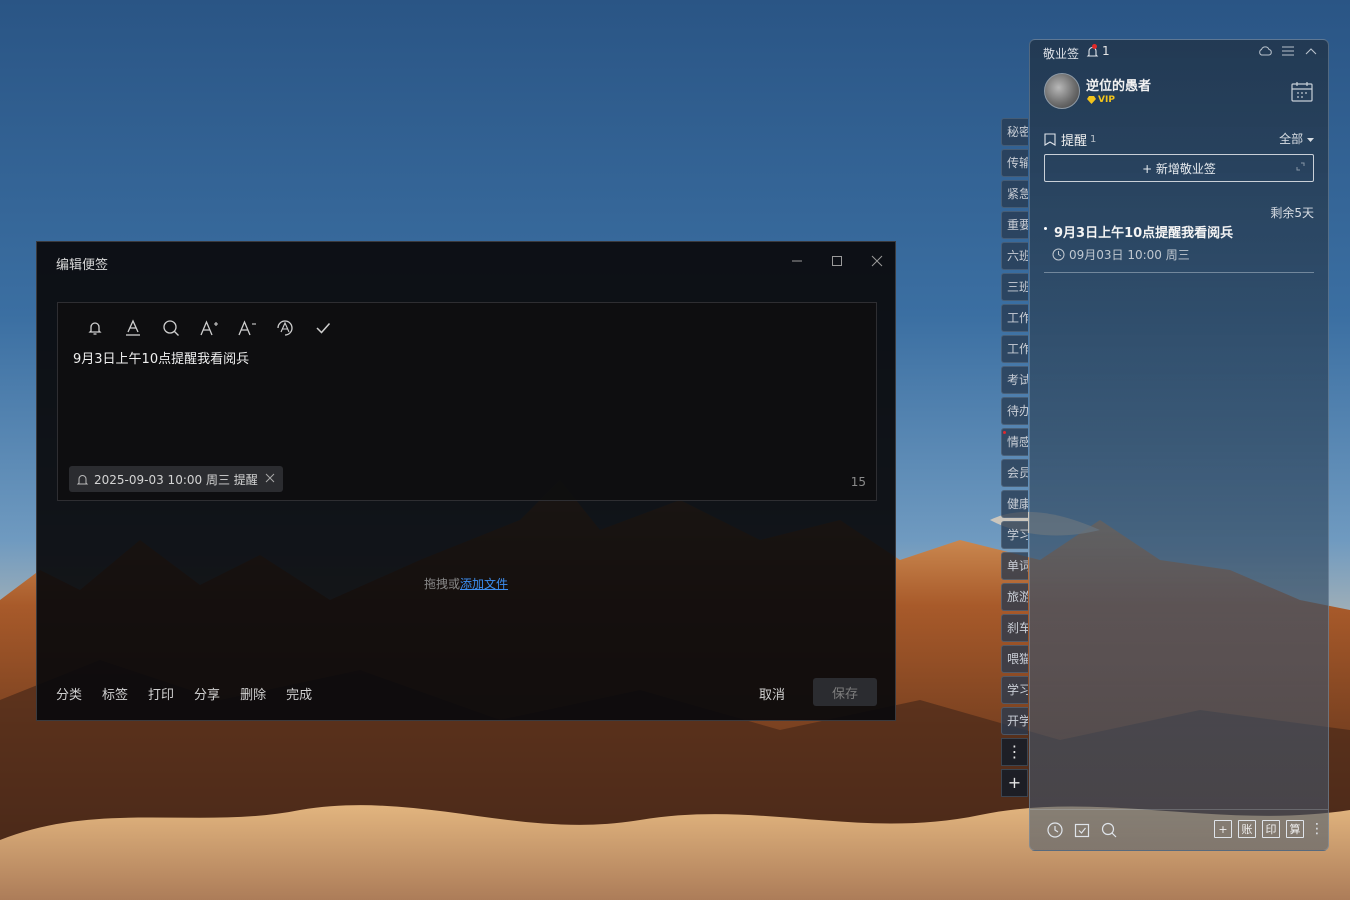 The width and height of the screenshot is (1350, 900). I want to click on save-button: 保存, so click(845, 692).